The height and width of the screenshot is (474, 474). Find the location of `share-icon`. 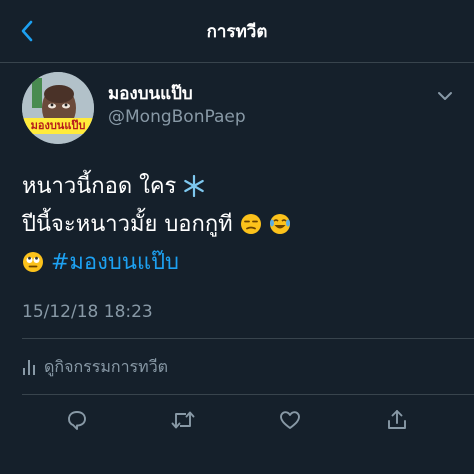

share-icon is located at coordinates (397, 419).